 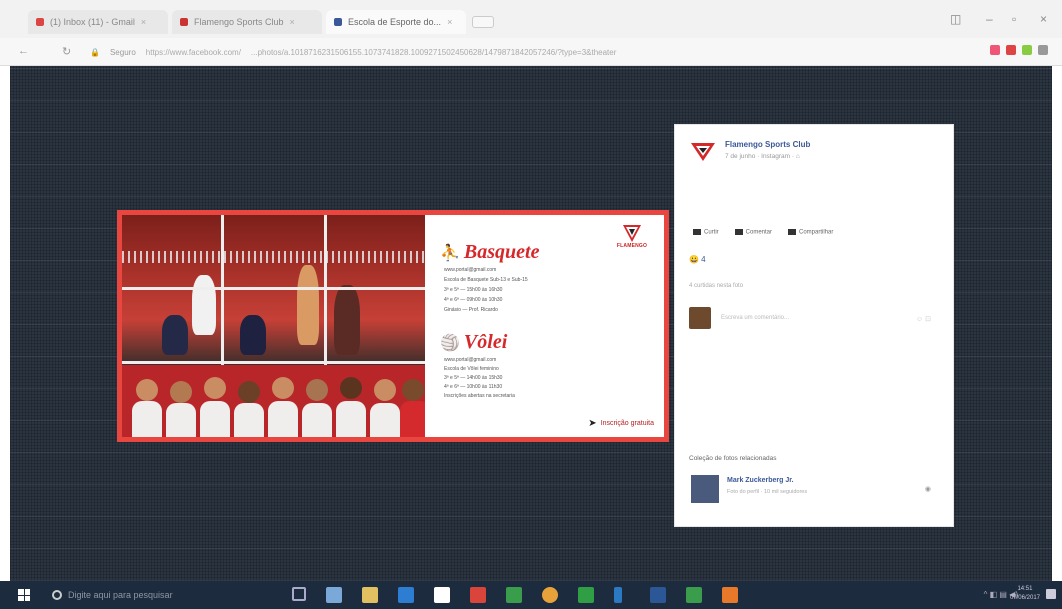 What do you see at coordinates (299, 594) in the screenshot?
I see `task-view-icon` at bounding box center [299, 594].